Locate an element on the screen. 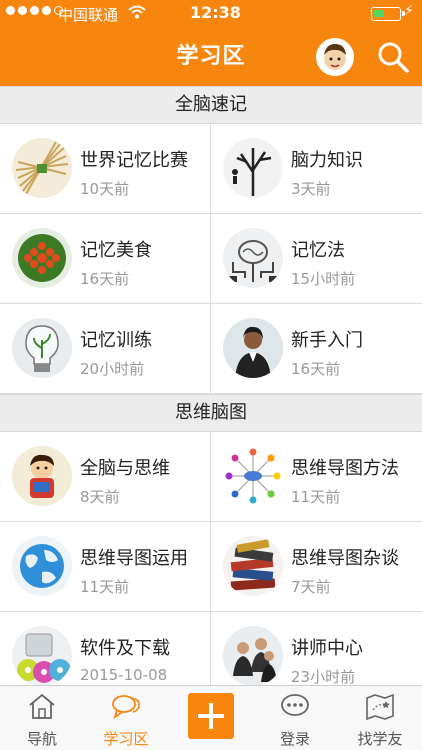 The height and width of the screenshot is (750, 422). item-title: 讲师中心 is located at coordinates (327, 648).